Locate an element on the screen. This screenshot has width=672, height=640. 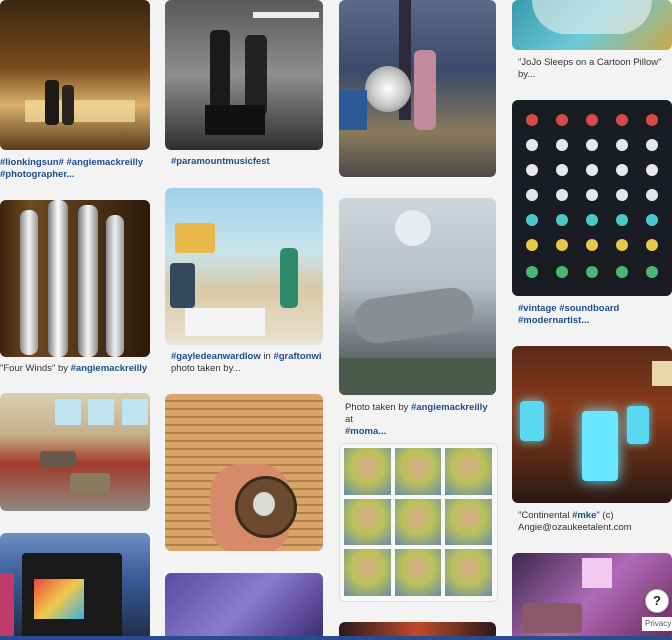
caption-text: in is located at coordinates (267, 356).